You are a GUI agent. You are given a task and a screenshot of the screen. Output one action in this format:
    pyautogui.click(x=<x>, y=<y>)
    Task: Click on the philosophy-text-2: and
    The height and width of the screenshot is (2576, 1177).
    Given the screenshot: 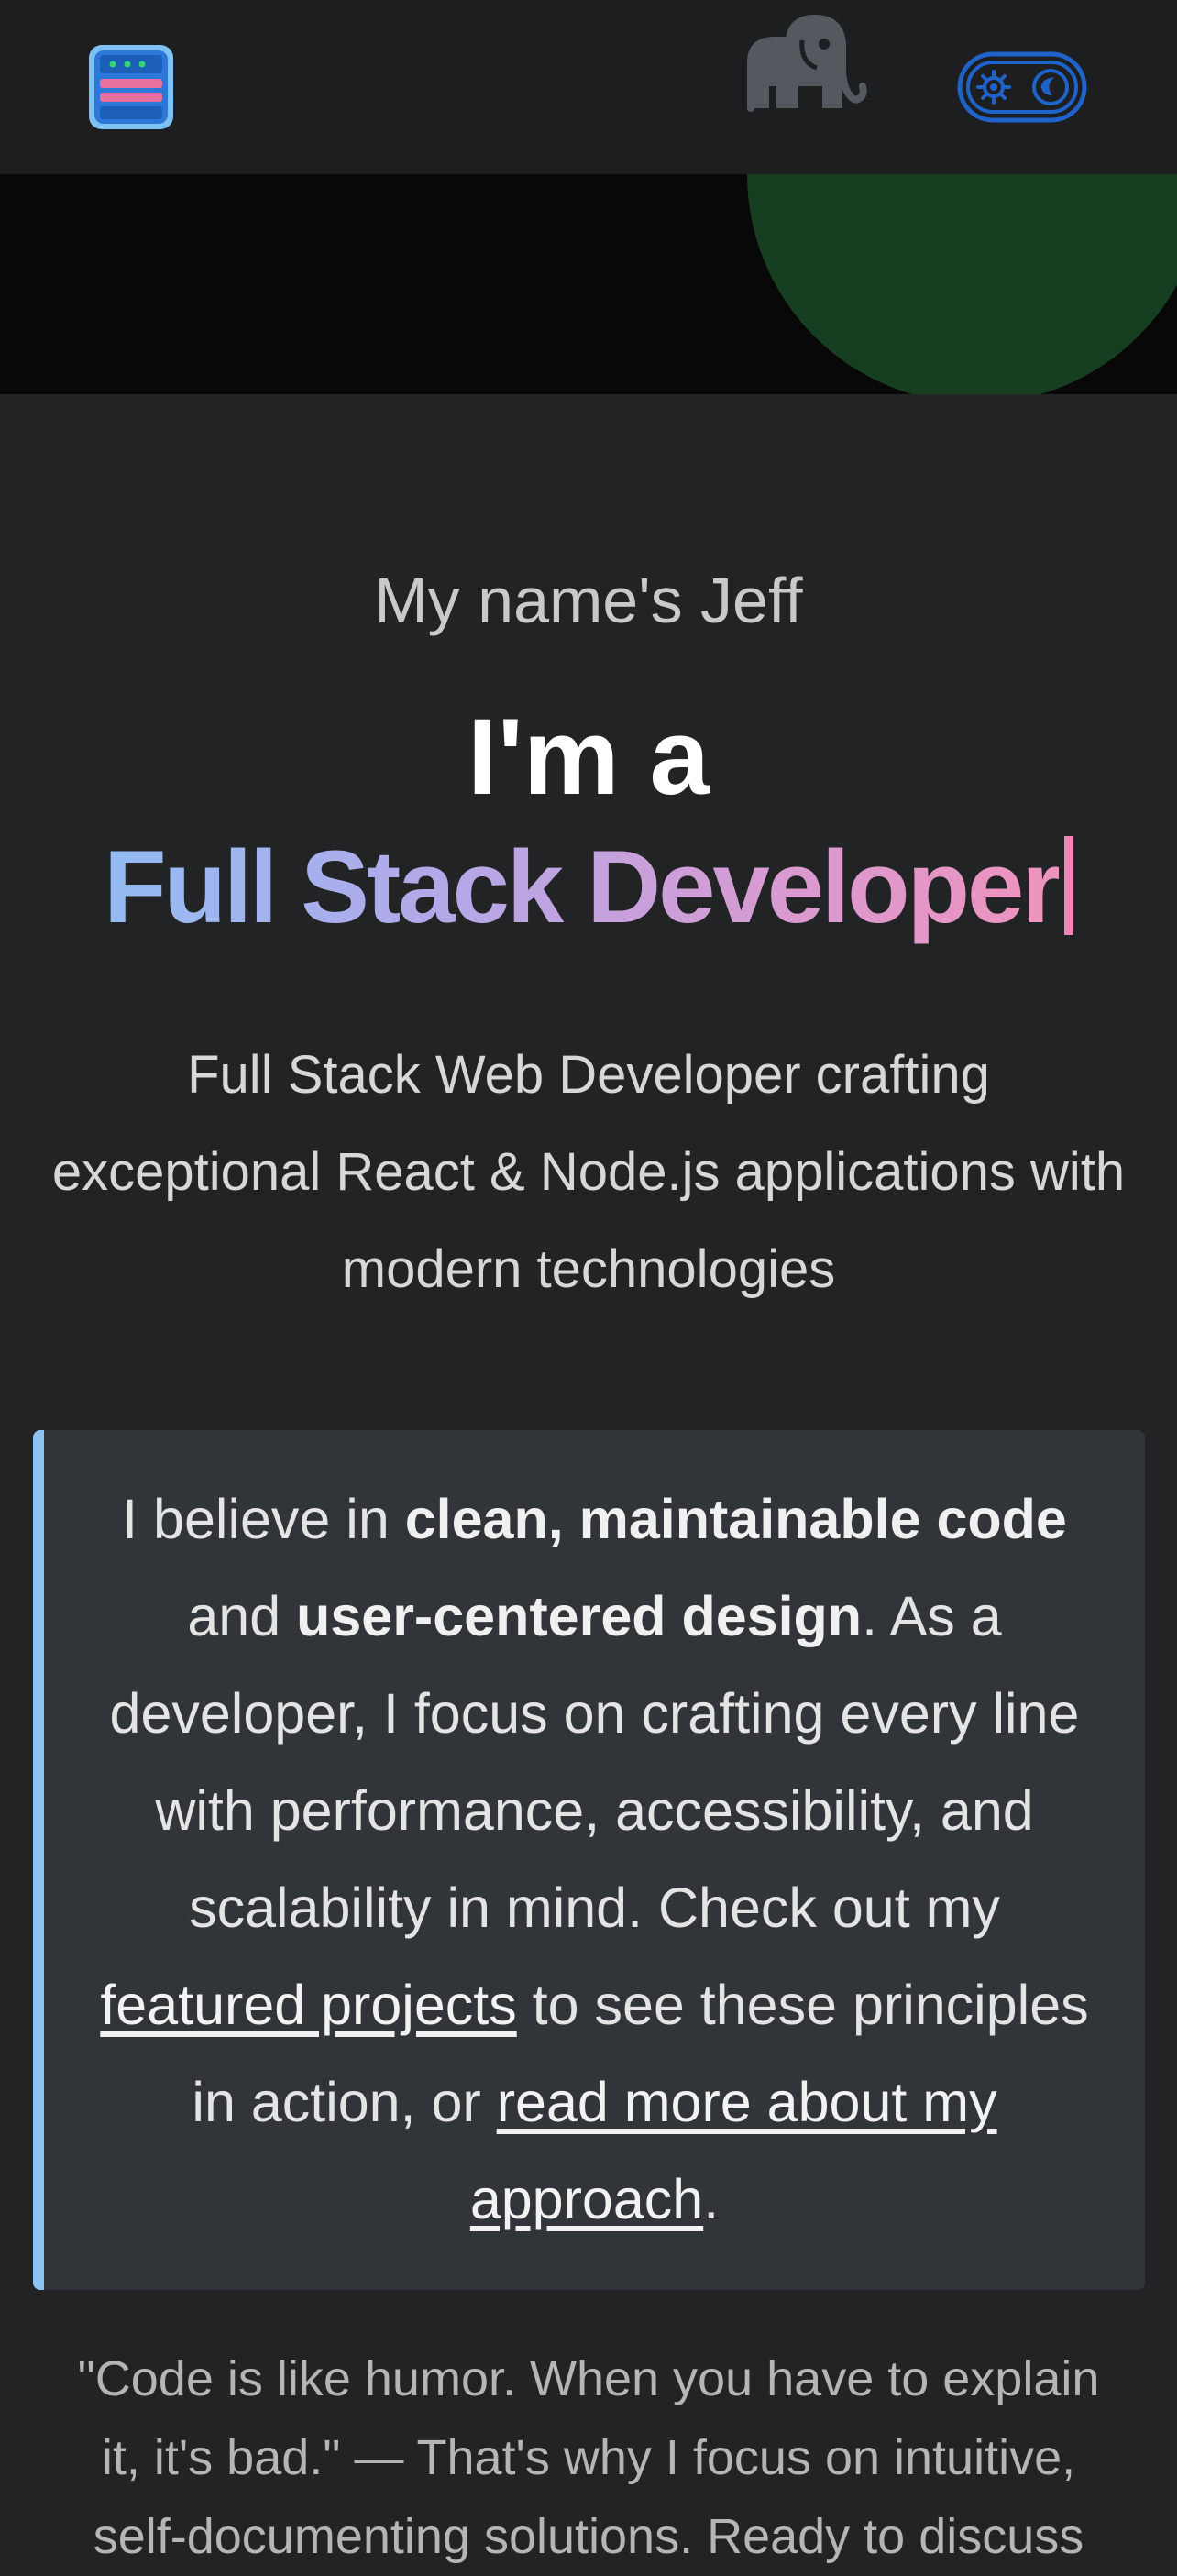 What is the action you would take?
    pyautogui.click(x=242, y=1616)
    